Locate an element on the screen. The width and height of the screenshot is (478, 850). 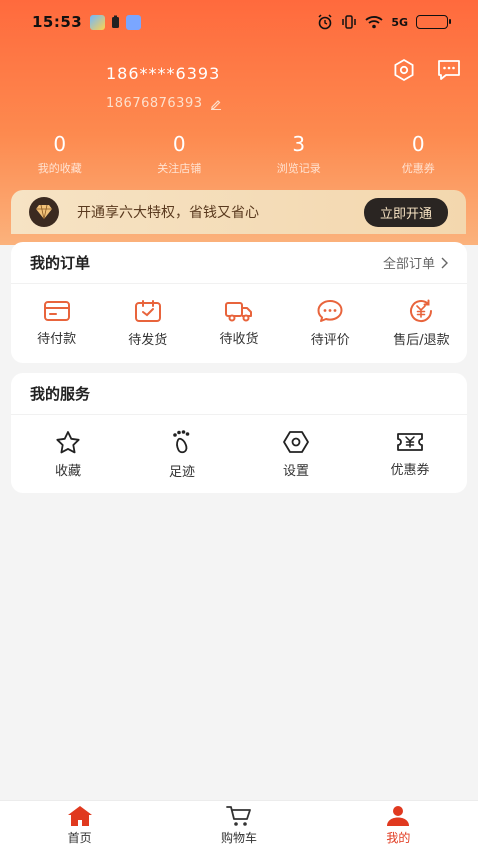
stat-label: 优惠券 is located at coordinates (418, 168).